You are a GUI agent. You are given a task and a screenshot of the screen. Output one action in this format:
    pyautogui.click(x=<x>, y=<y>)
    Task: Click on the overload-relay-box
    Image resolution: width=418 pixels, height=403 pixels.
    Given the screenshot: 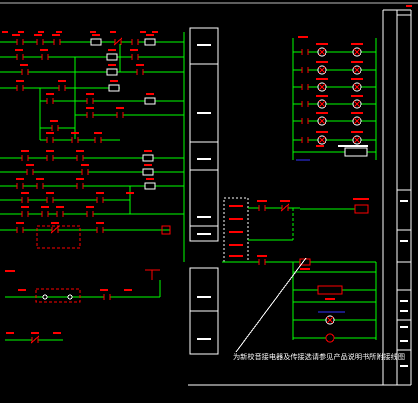 What is the action you would take?
    pyautogui.click(x=330, y=290)
    